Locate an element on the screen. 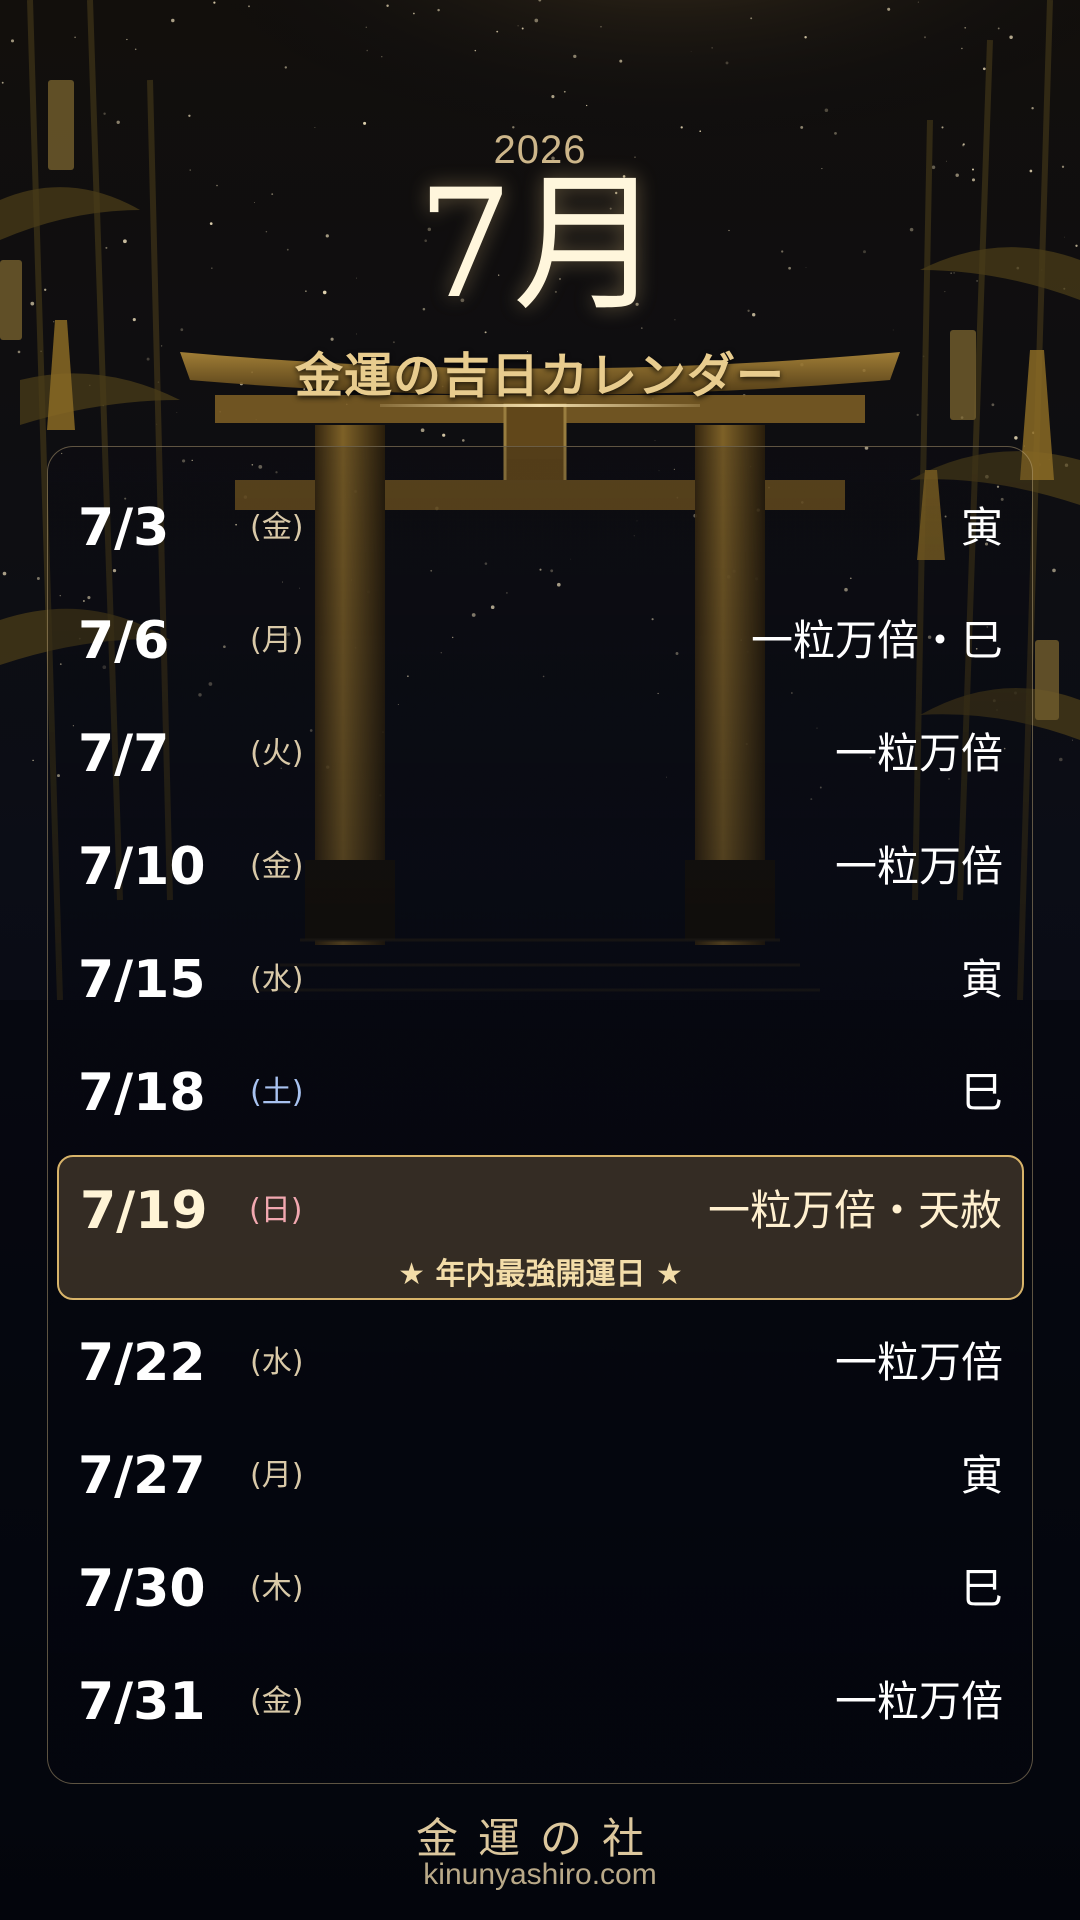 The height and width of the screenshot is (1920, 1080). day-row: 7/30 (木) 巳 is located at coordinates (540, 1589).